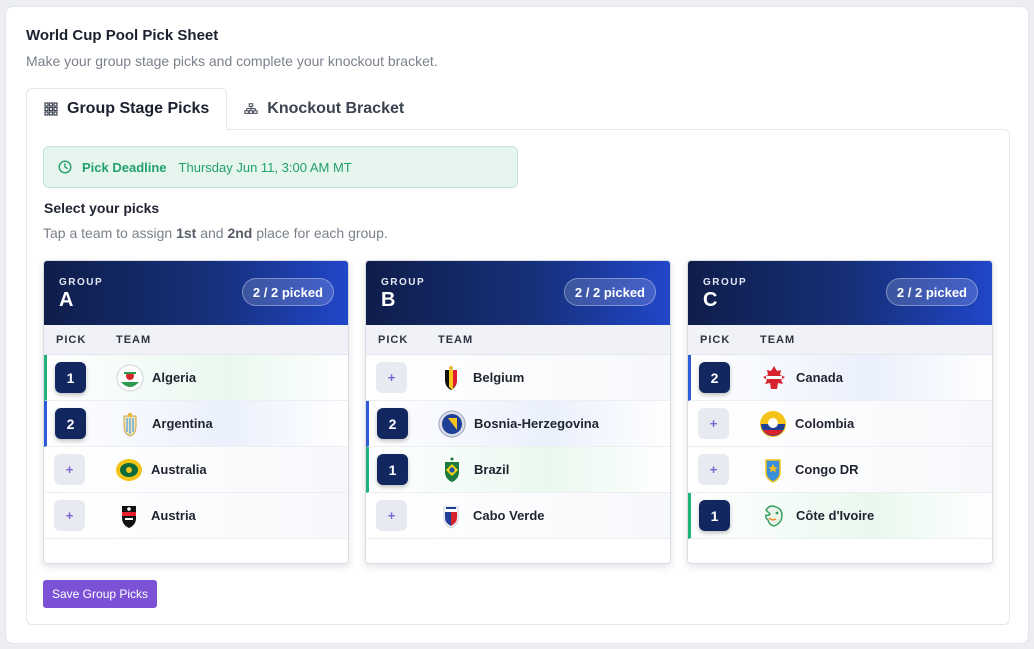 This screenshot has width=1034, height=649. What do you see at coordinates (835, 515) in the screenshot?
I see `team-name: Côte d'Ivoire` at bounding box center [835, 515].